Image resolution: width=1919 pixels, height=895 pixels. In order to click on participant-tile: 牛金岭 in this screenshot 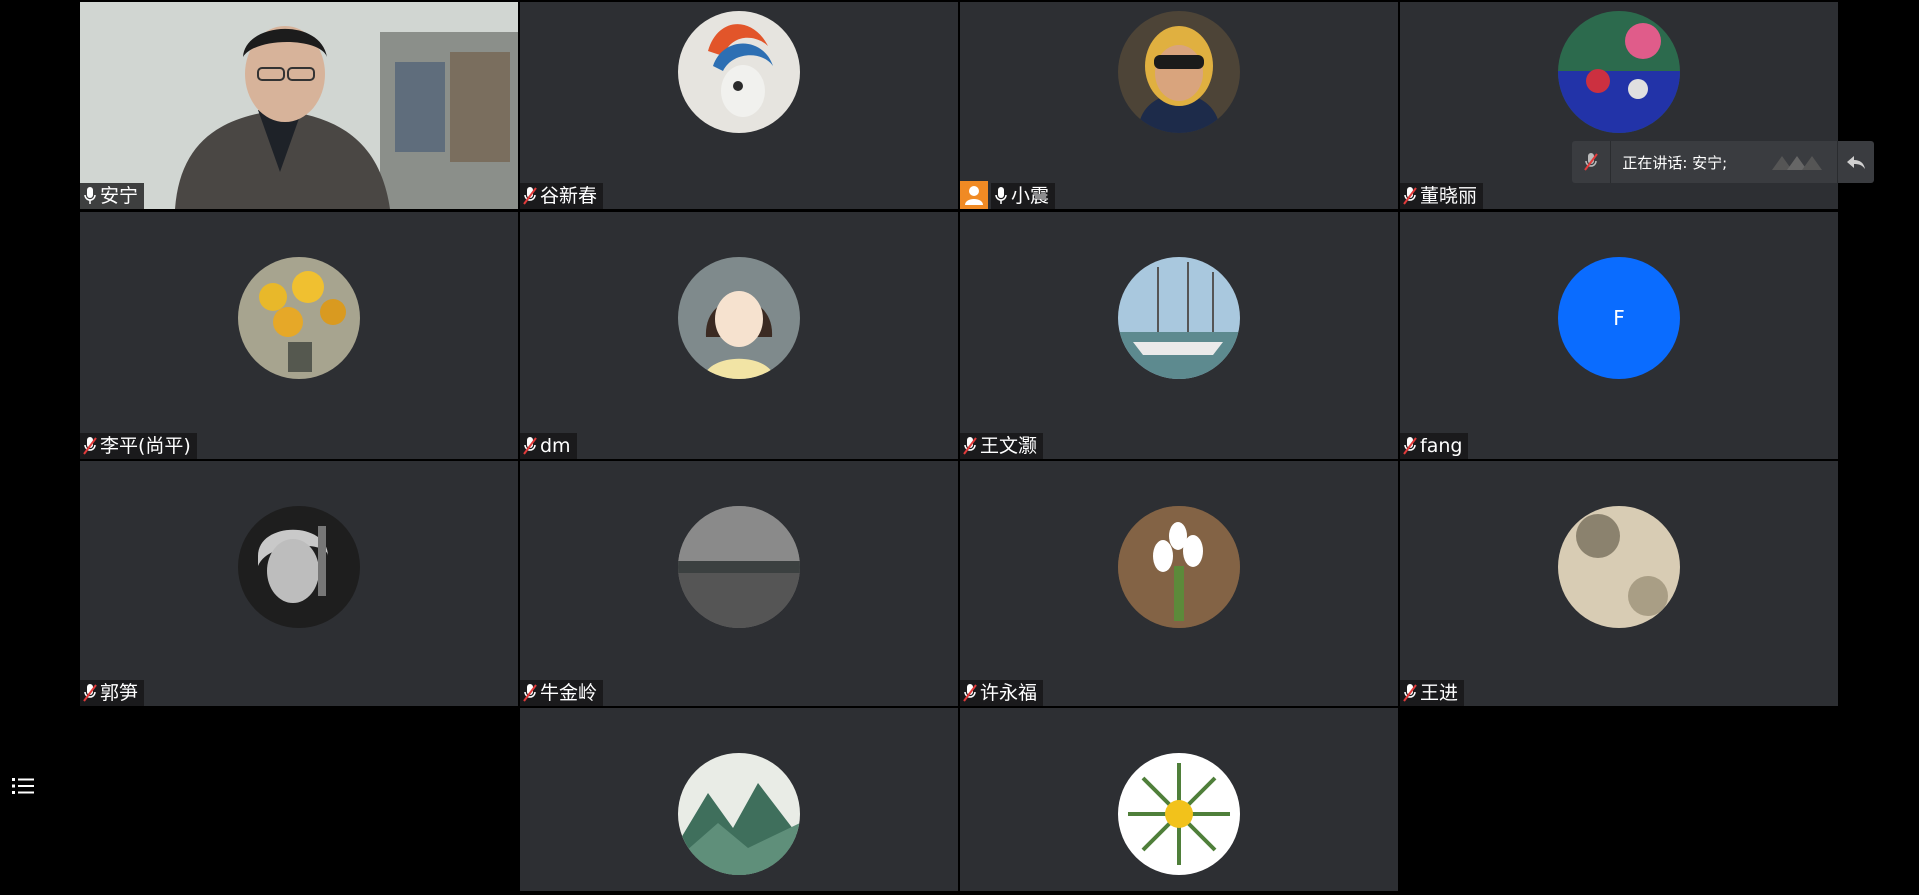, I will do `click(739, 583)`.